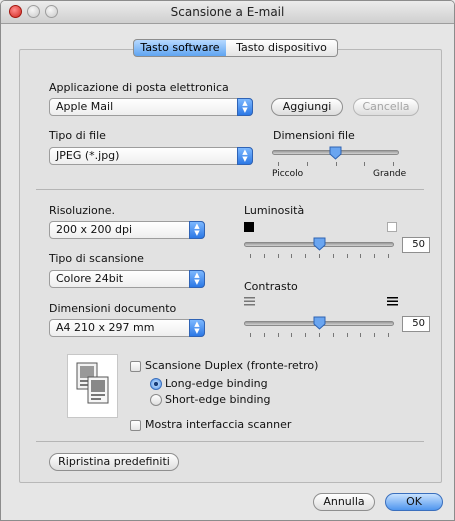 The width and height of the screenshot is (455, 521). What do you see at coordinates (96, 258) in the screenshot?
I see `scan-type-label: Tipo di scansione` at bounding box center [96, 258].